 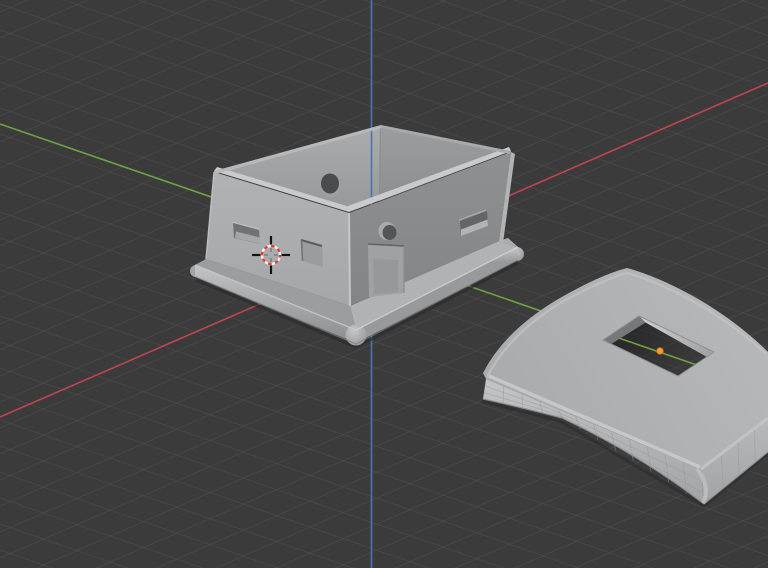 I want to click on box-pocket-right-face, so click(x=386, y=270).